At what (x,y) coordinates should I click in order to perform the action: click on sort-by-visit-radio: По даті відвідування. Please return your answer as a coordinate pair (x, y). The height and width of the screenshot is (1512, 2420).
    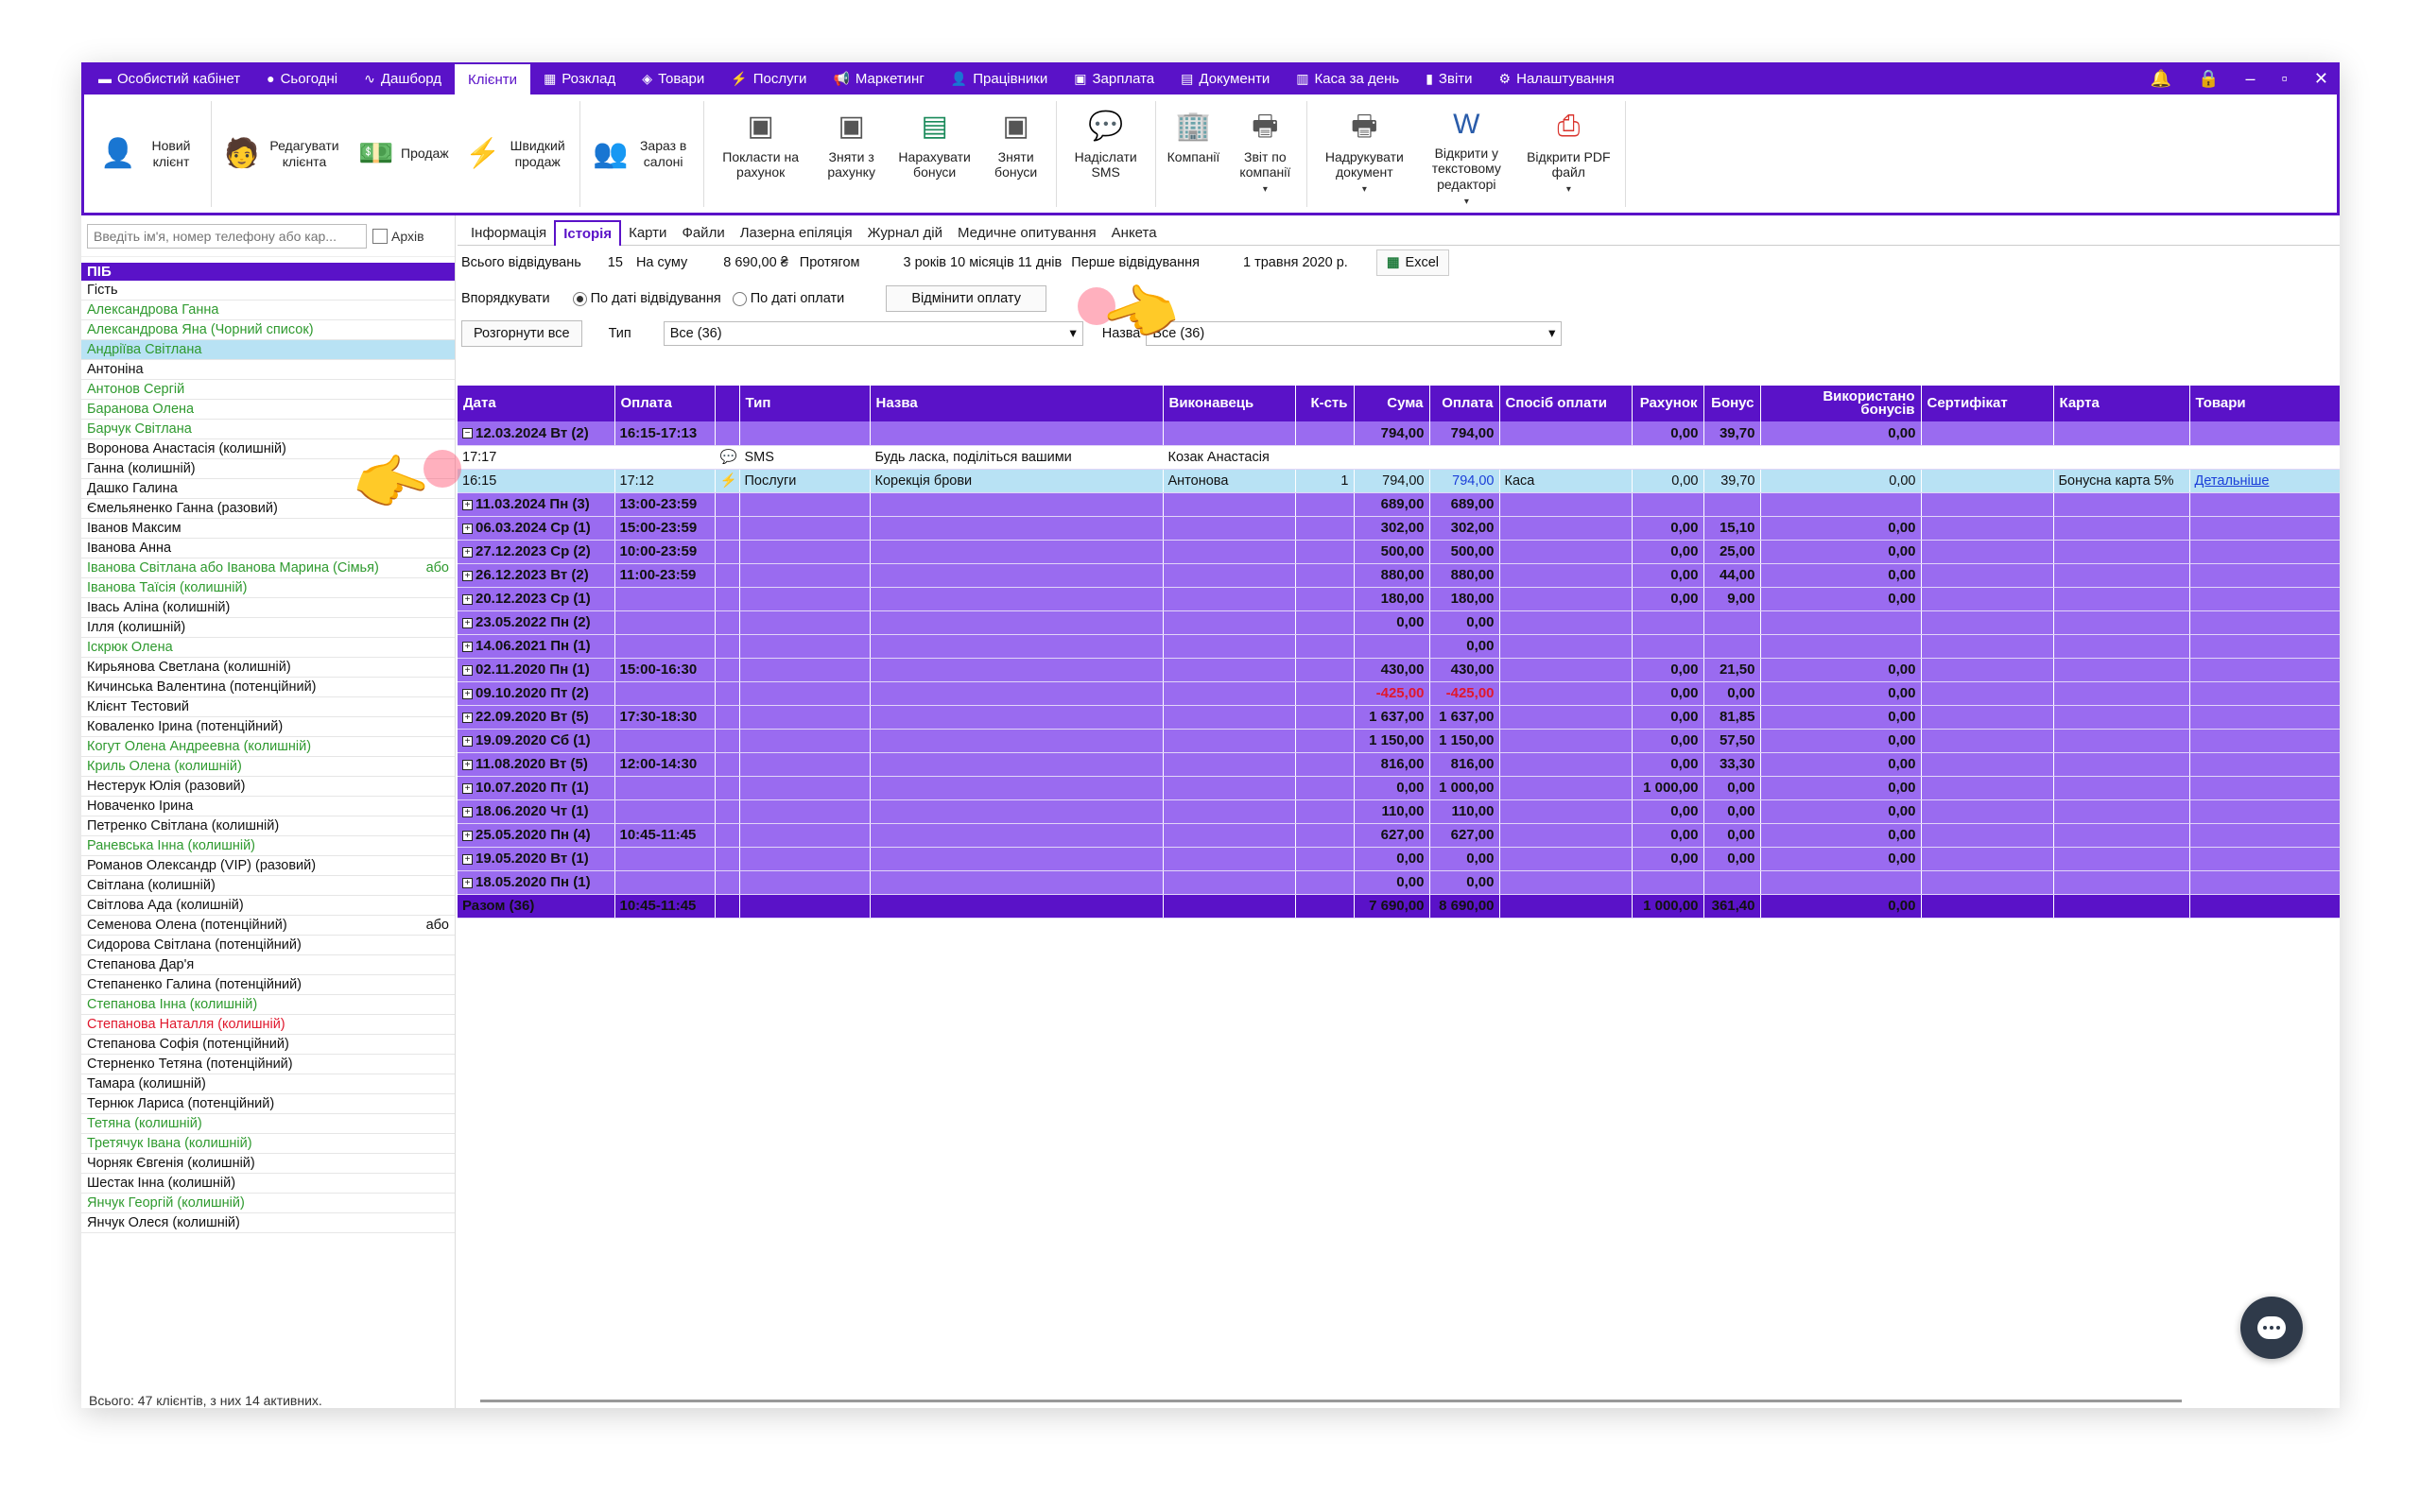
    Looking at the image, I should click on (646, 298).